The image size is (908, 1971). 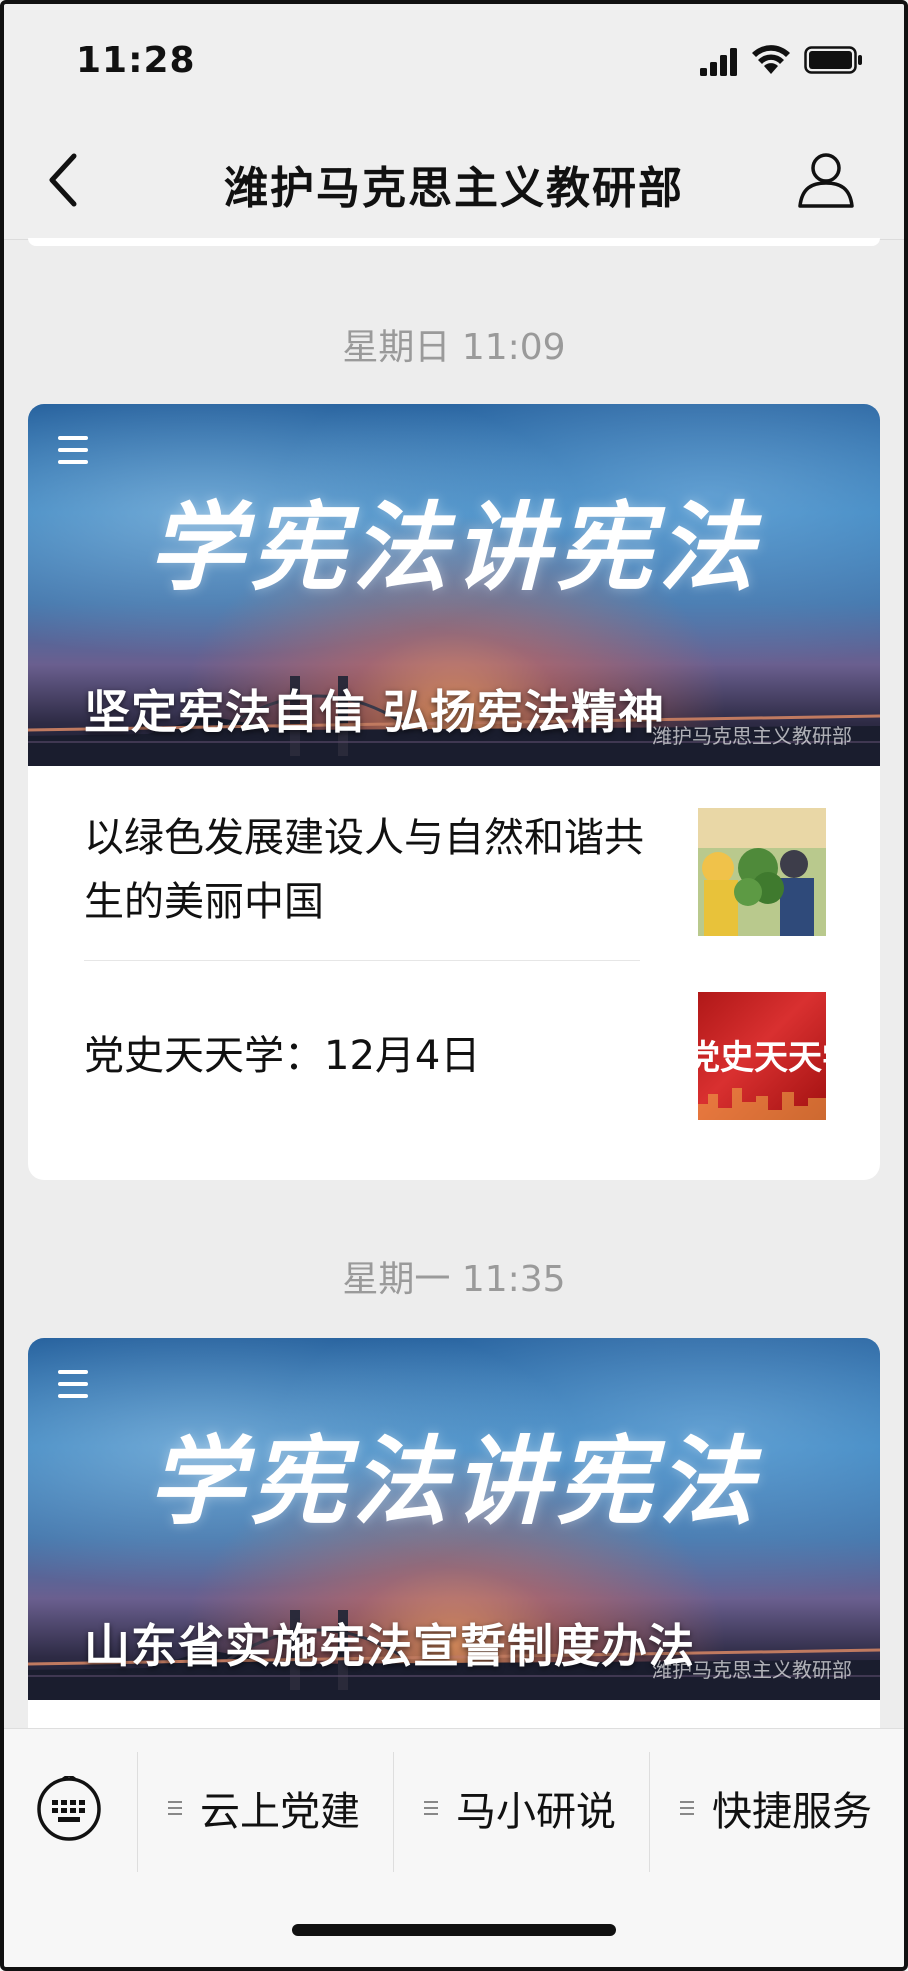 What do you see at coordinates (792, 1812) in the screenshot?
I see `menu-tab-label: 快捷服务` at bounding box center [792, 1812].